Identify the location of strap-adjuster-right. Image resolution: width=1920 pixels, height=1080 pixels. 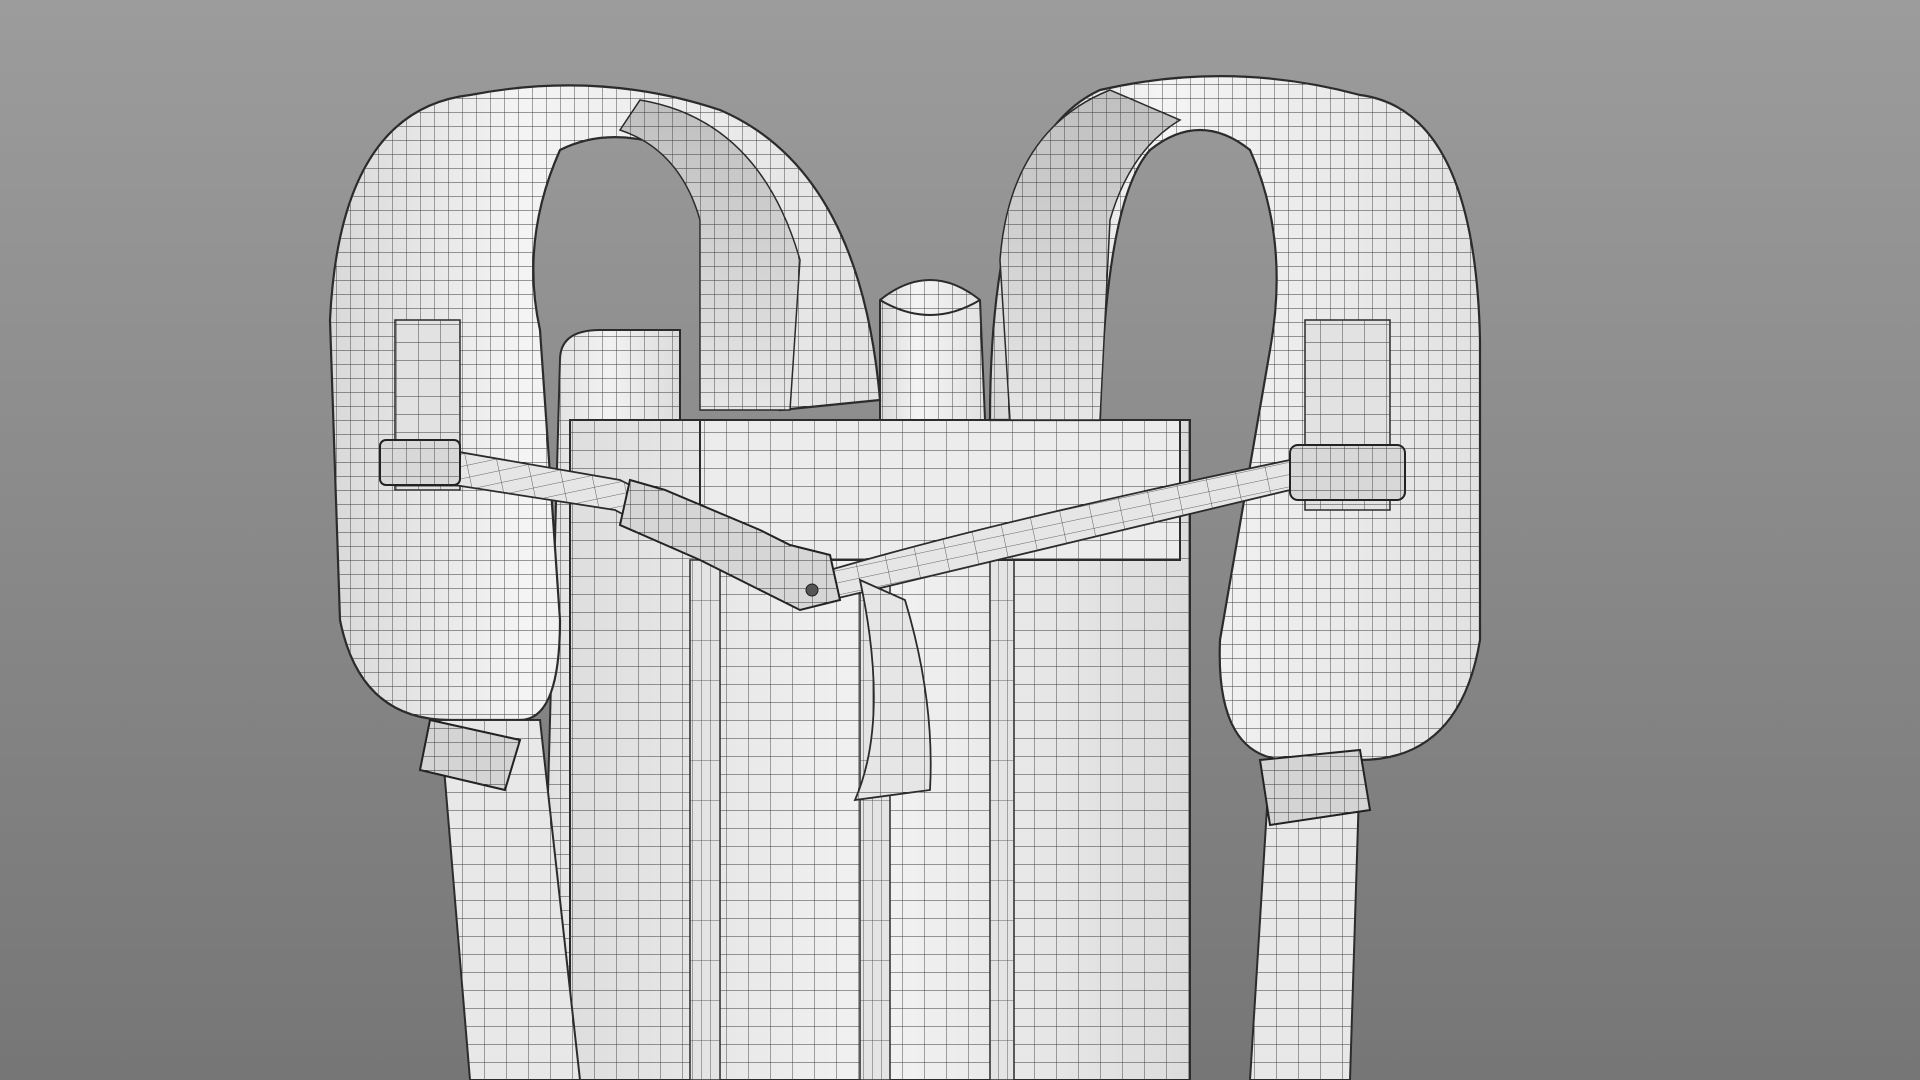
(1347, 472).